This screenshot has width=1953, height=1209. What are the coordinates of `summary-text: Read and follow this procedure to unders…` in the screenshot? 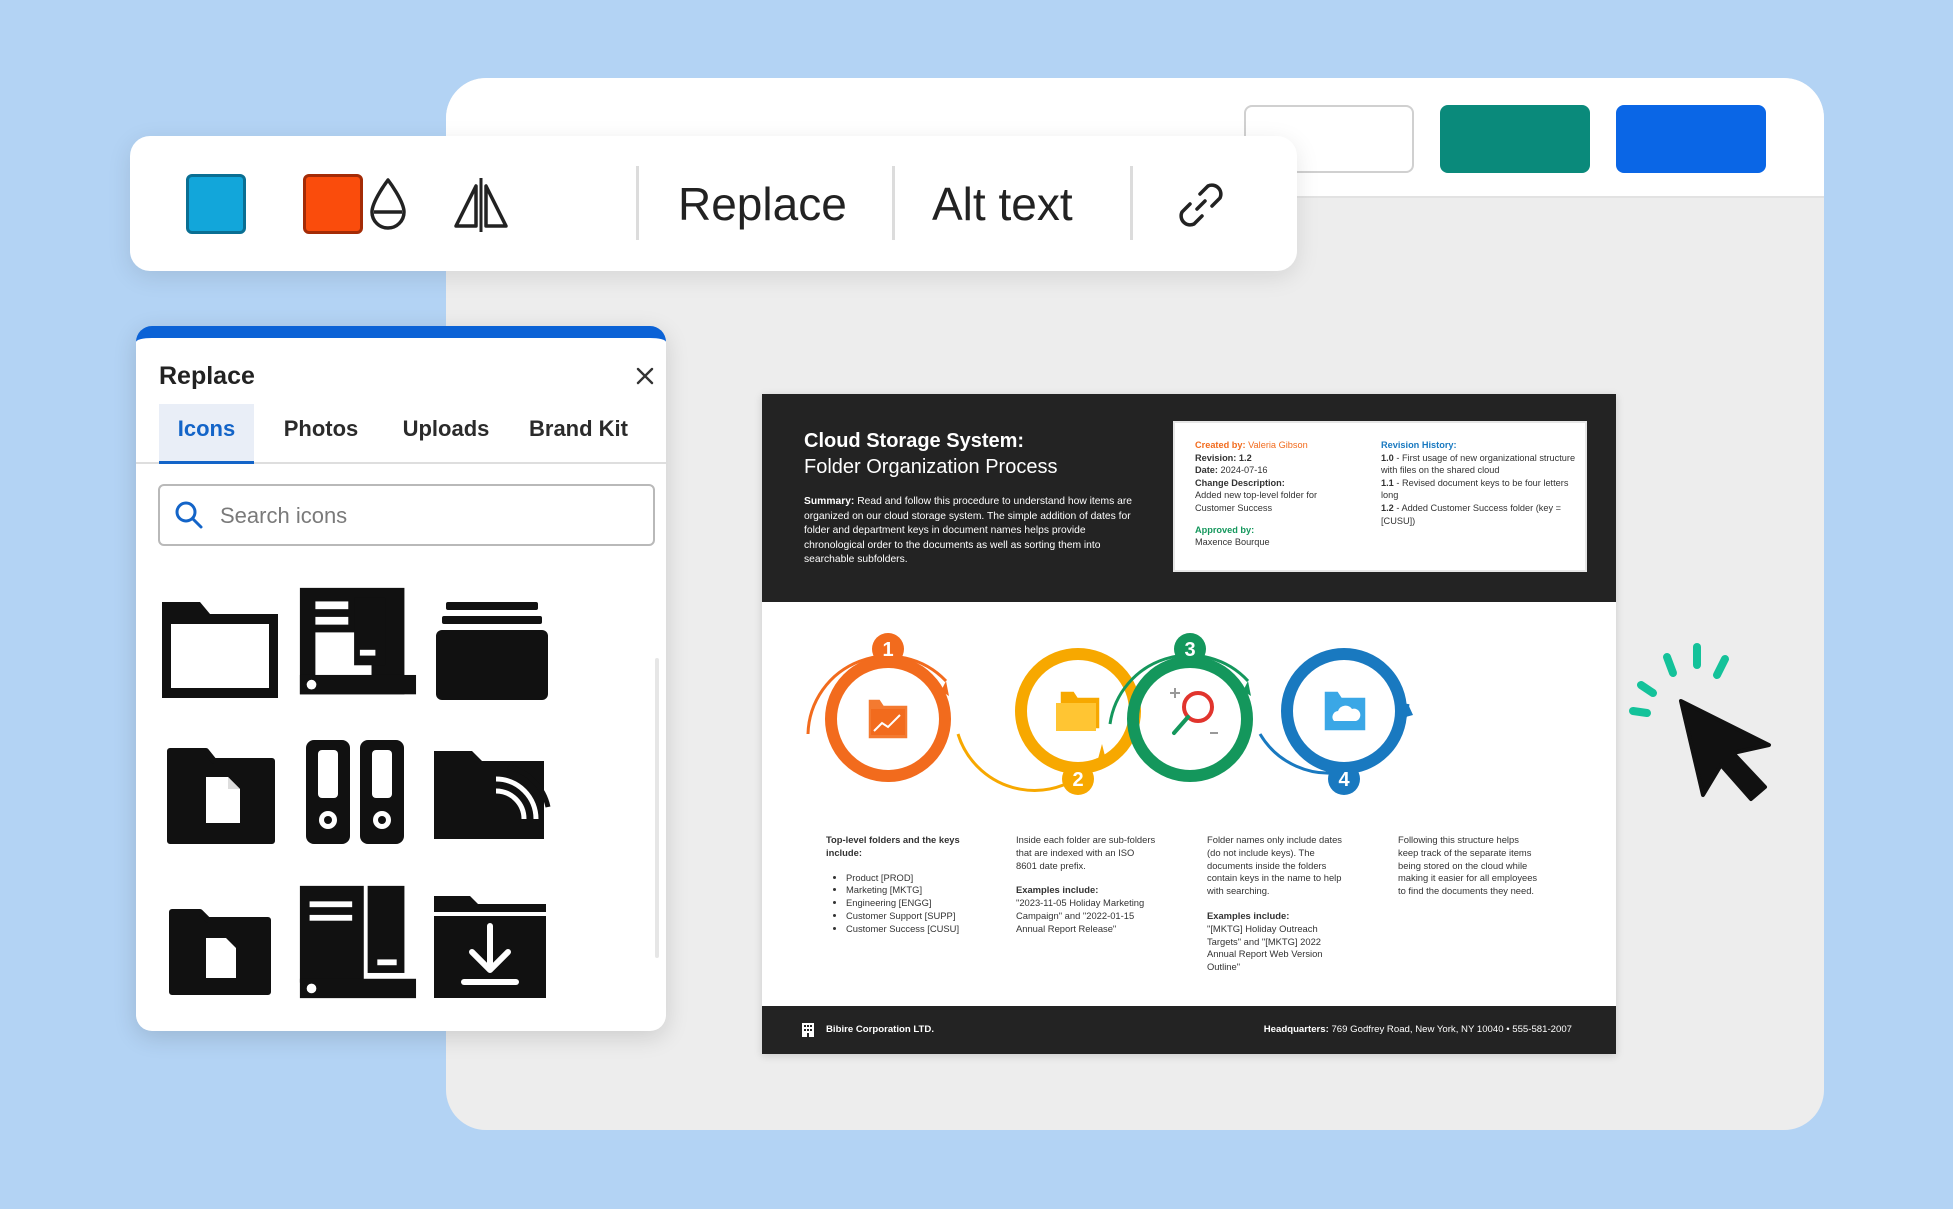 It's located at (968, 530).